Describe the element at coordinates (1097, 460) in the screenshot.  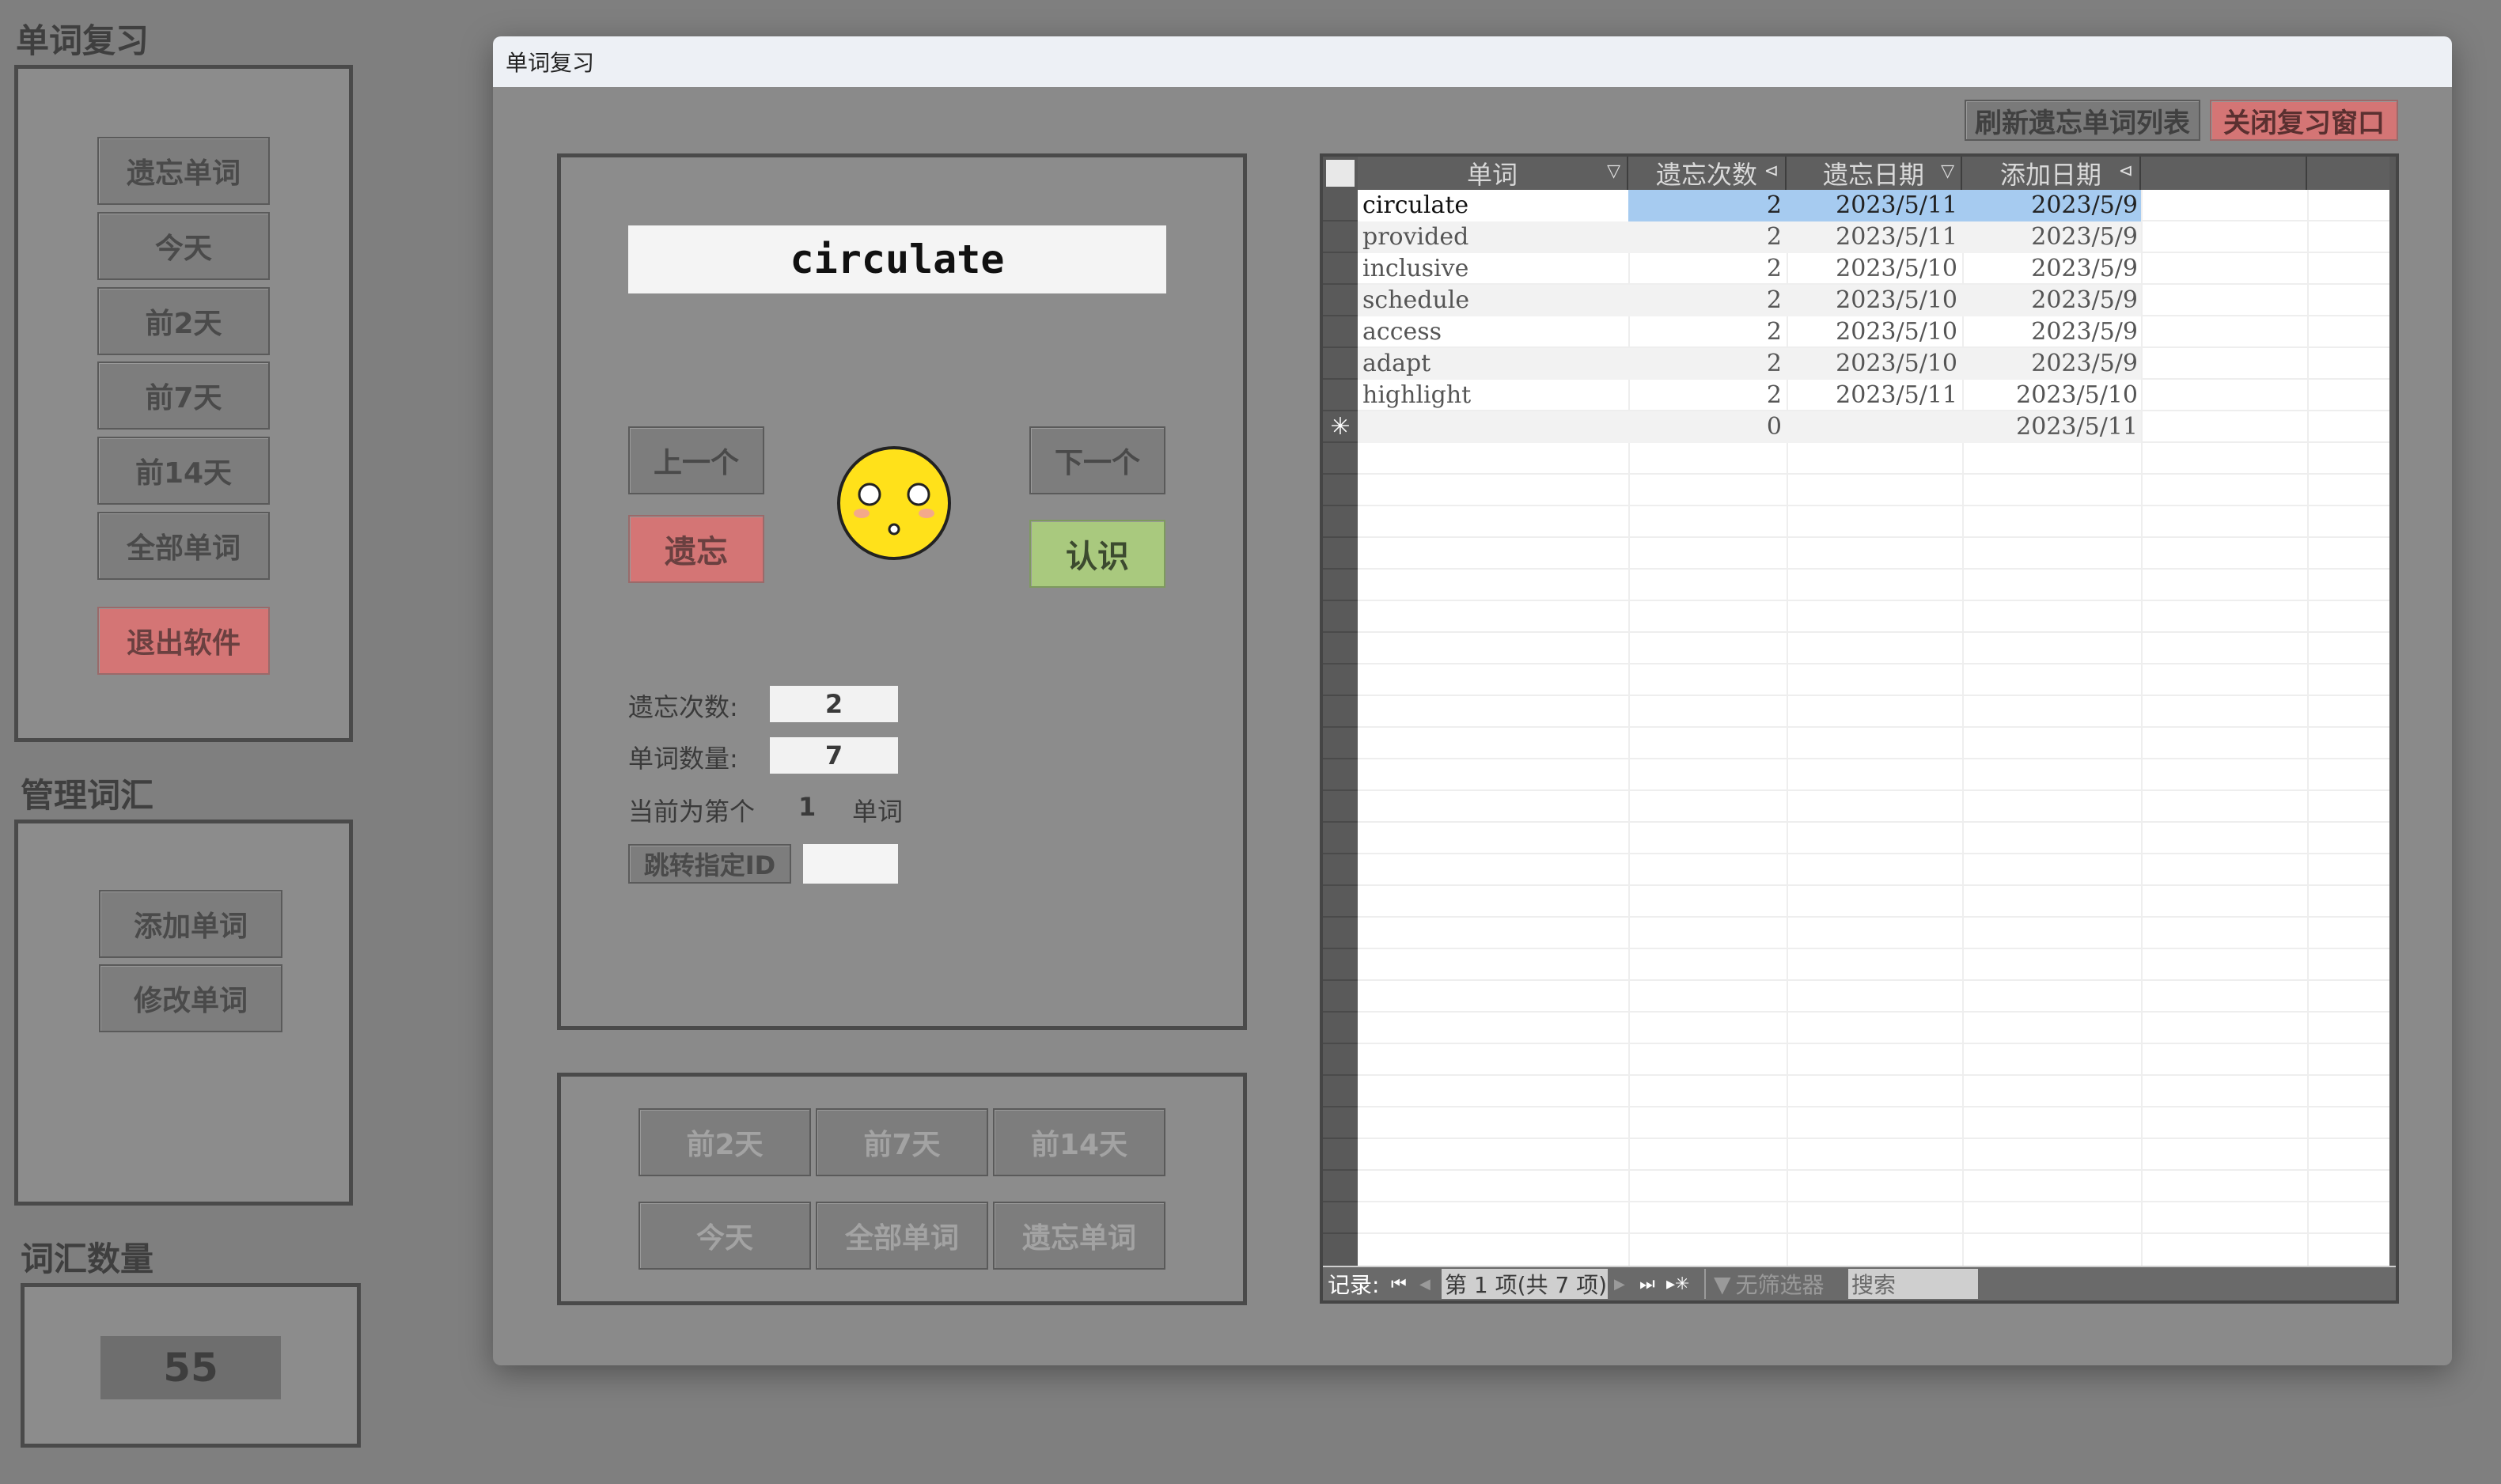
I see `next-word-button: 下一个` at that location.